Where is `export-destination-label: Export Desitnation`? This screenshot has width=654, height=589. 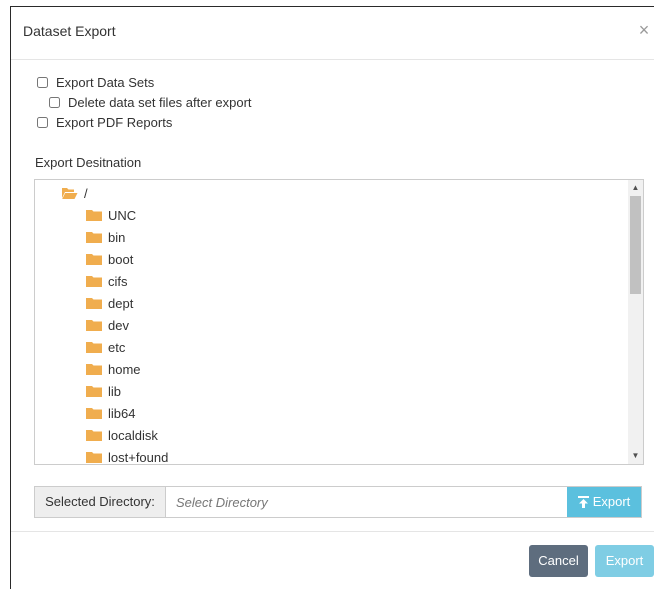
export-destination-label: Export Desitnation is located at coordinates (88, 162).